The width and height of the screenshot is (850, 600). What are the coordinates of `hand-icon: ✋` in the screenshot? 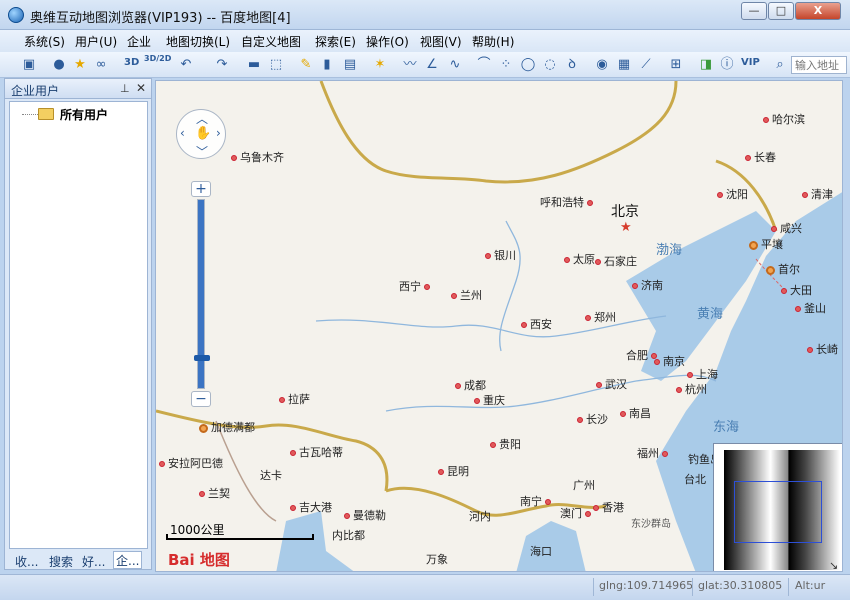 It's located at (203, 133).